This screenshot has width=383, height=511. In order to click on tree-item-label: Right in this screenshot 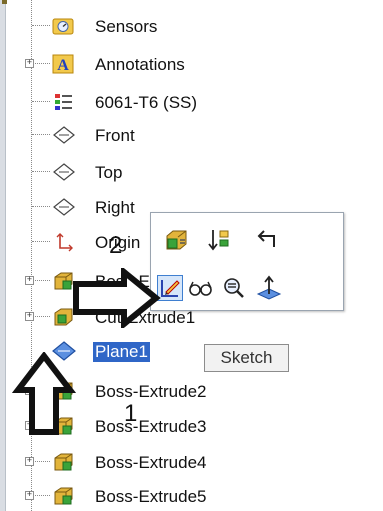, I will do `click(115, 207)`.